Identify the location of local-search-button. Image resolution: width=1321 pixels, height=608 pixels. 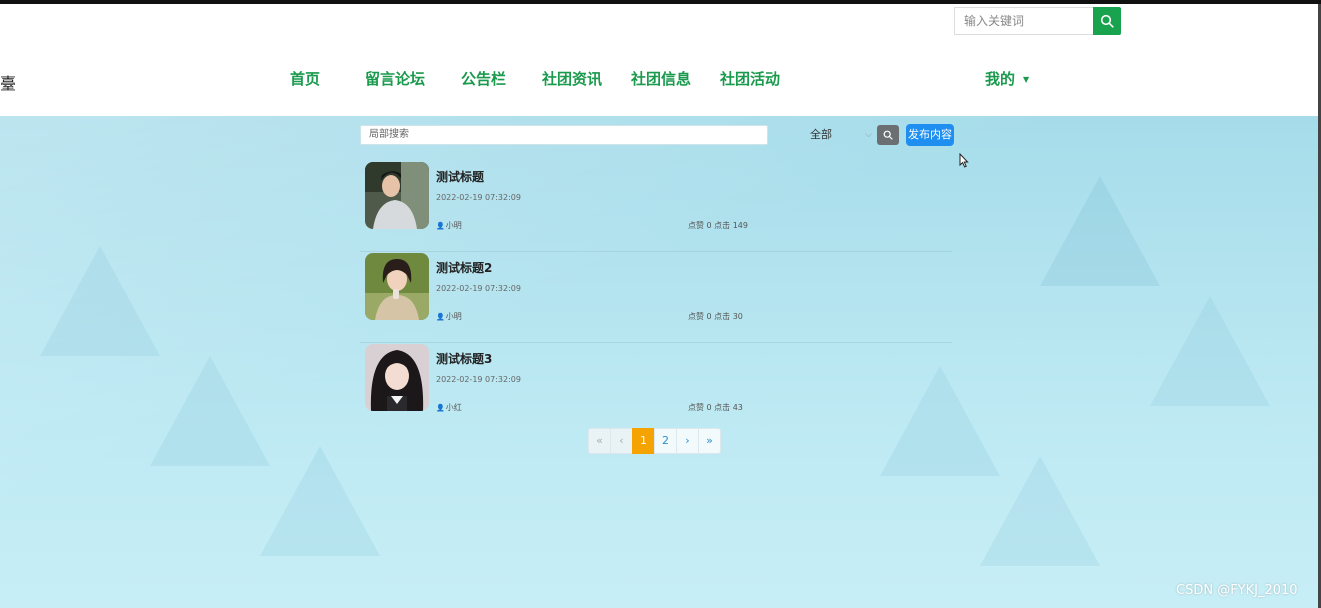
(888, 135).